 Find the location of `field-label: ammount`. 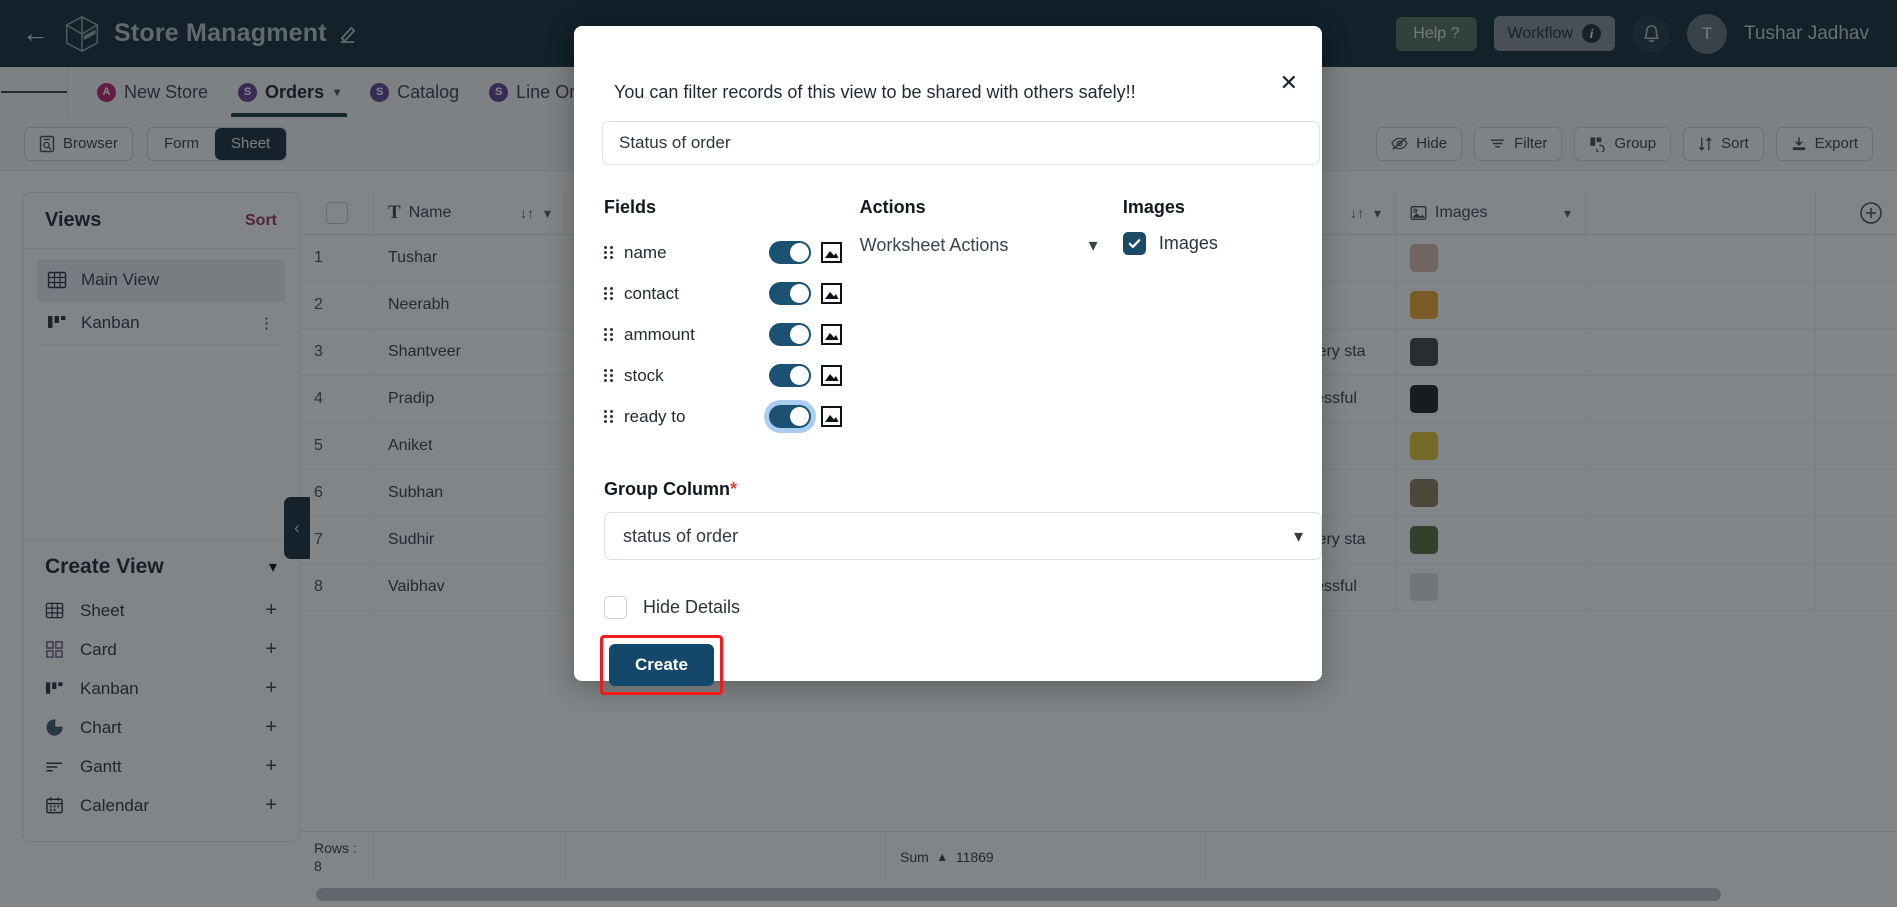

field-label: ammount is located at coordinates (659, 334).